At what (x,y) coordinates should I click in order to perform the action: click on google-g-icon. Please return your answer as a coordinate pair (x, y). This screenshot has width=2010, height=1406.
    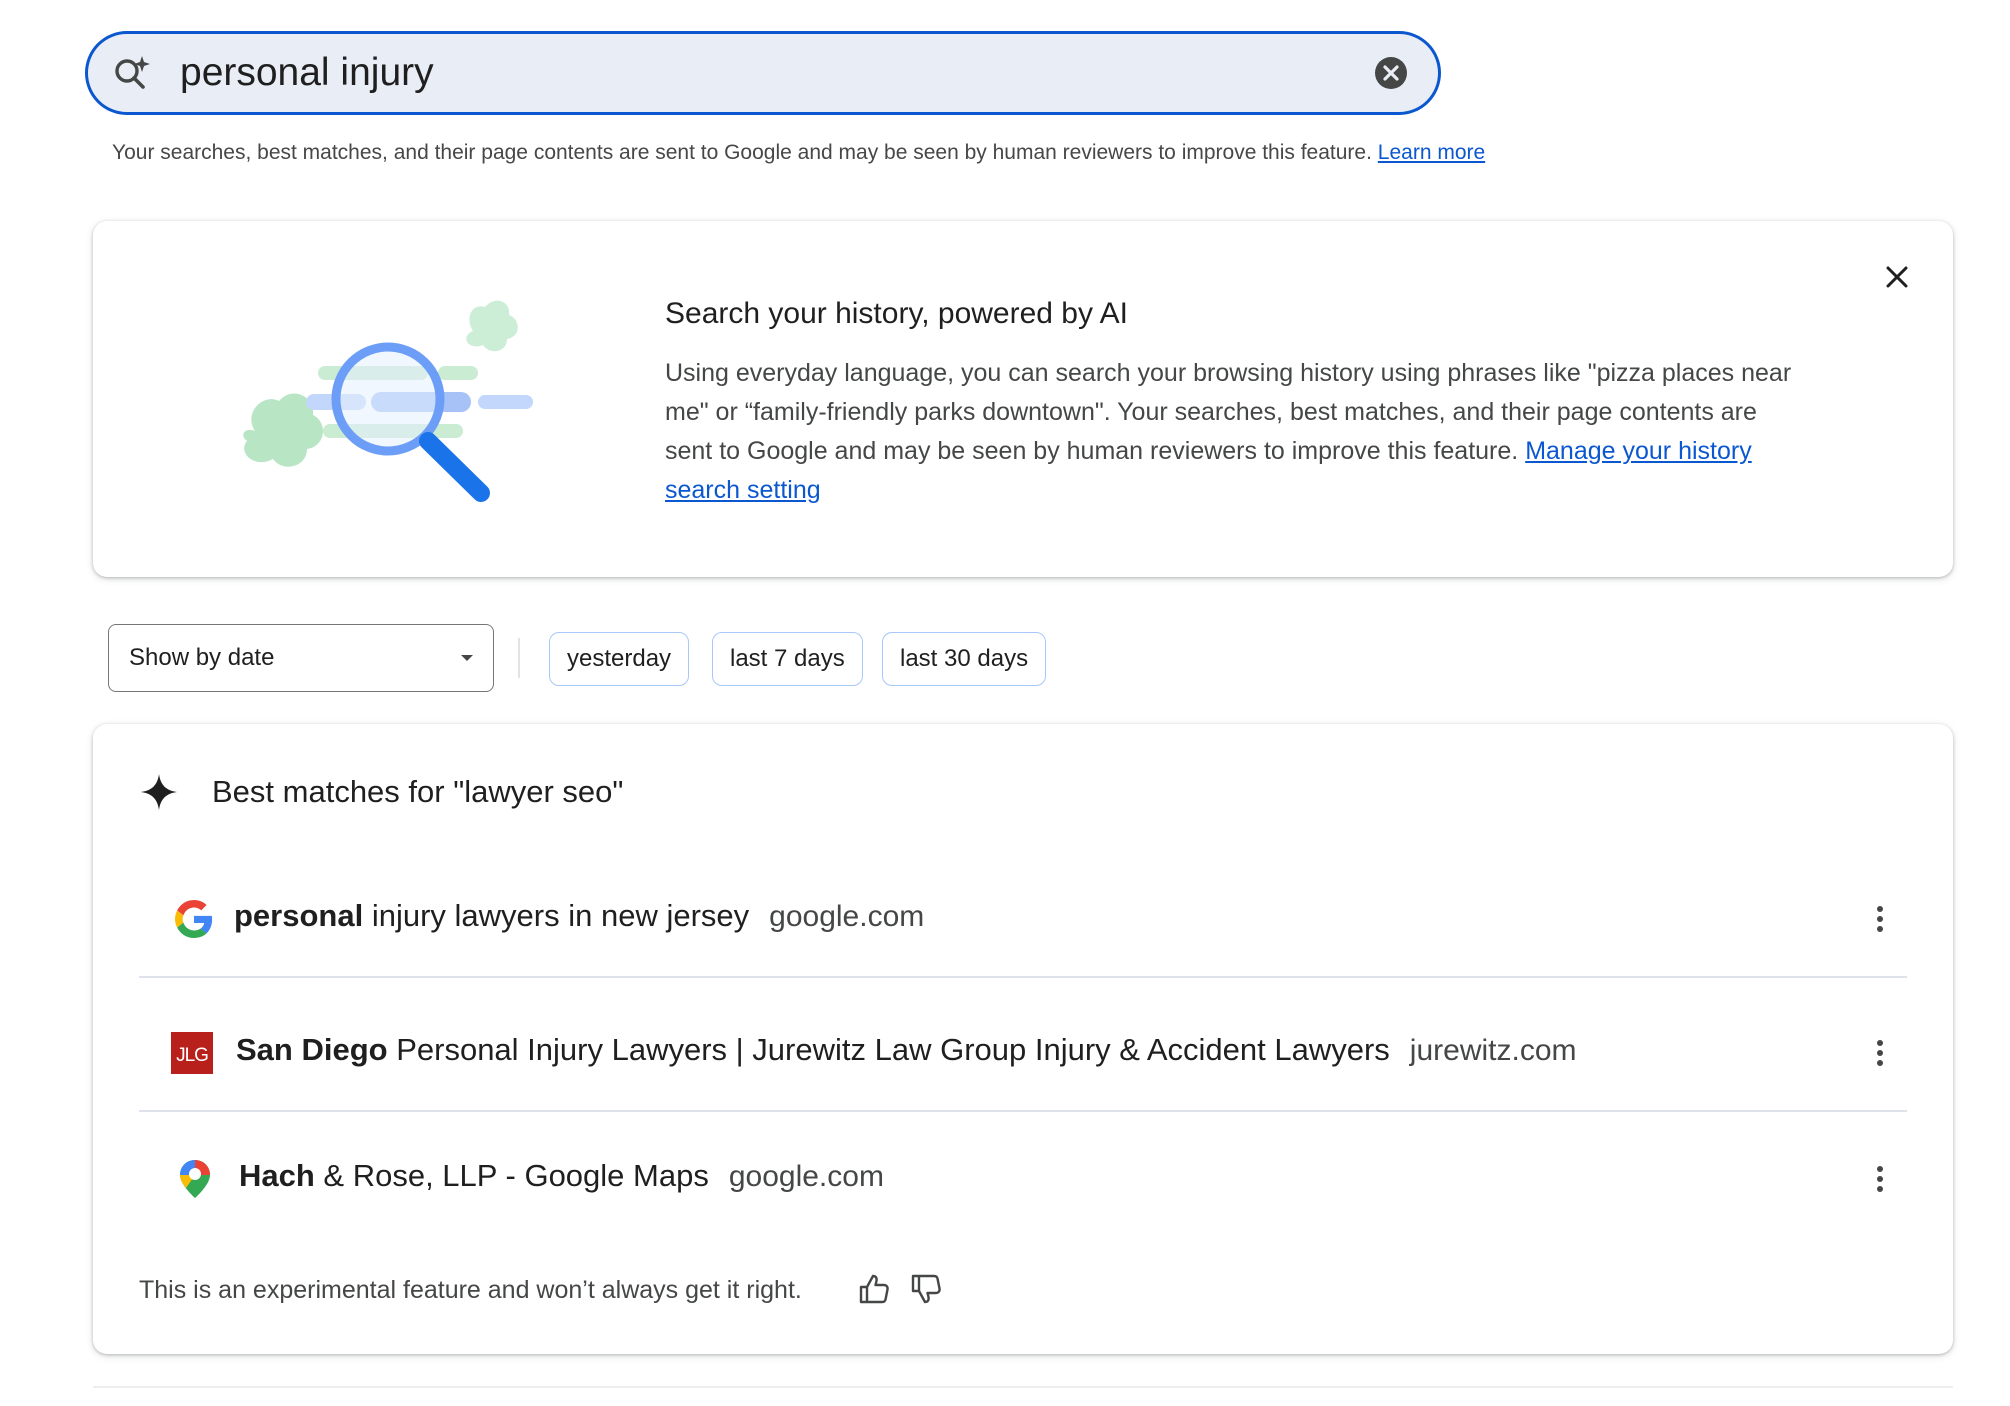
    Looking at the image, I should click on (194, 919).